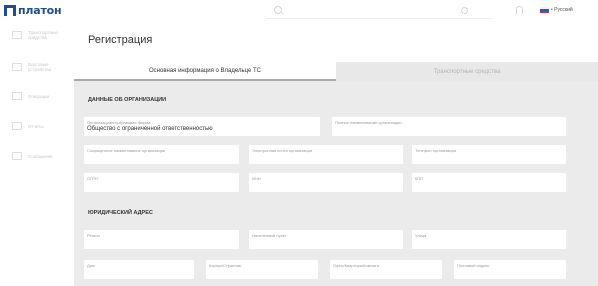 The image size is (598, 286). What do you see at coordinates (120, 213) in the screenshot?
I see `address-section-heading: ЮРИДИЧЕСКИЙ АДРЕС` at bounding box center [120, 213].